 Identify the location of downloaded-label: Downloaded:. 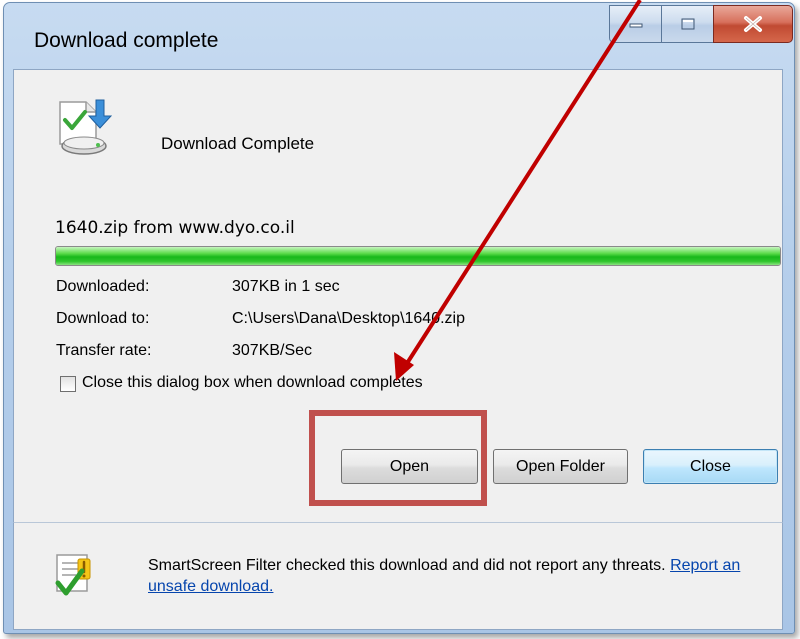
(103, 286).